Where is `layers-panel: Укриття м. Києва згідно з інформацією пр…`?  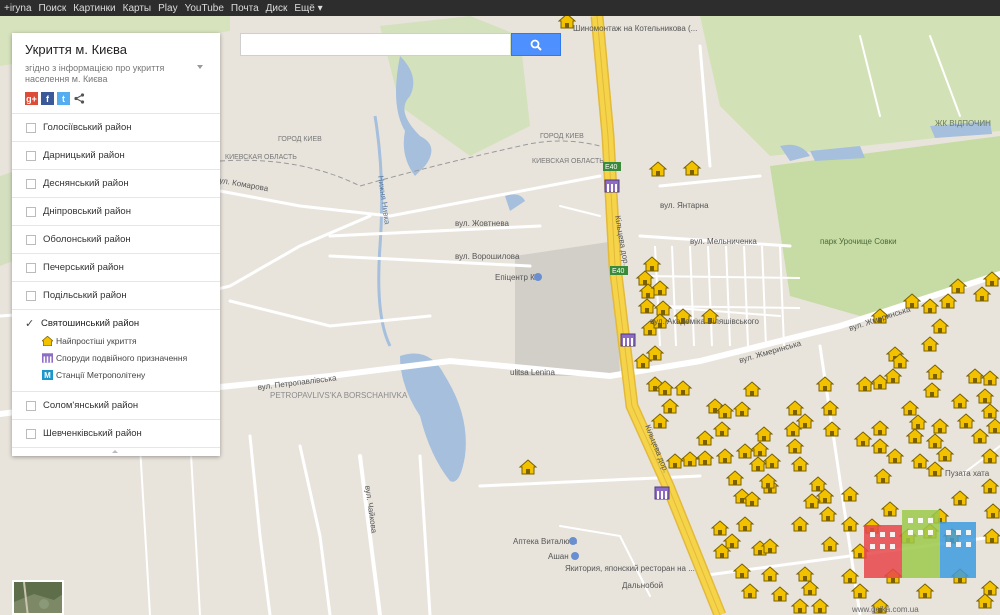
layers-panel: Укриття м. Києва згідно з інформацією пр… is located at coordinates (116, 244).